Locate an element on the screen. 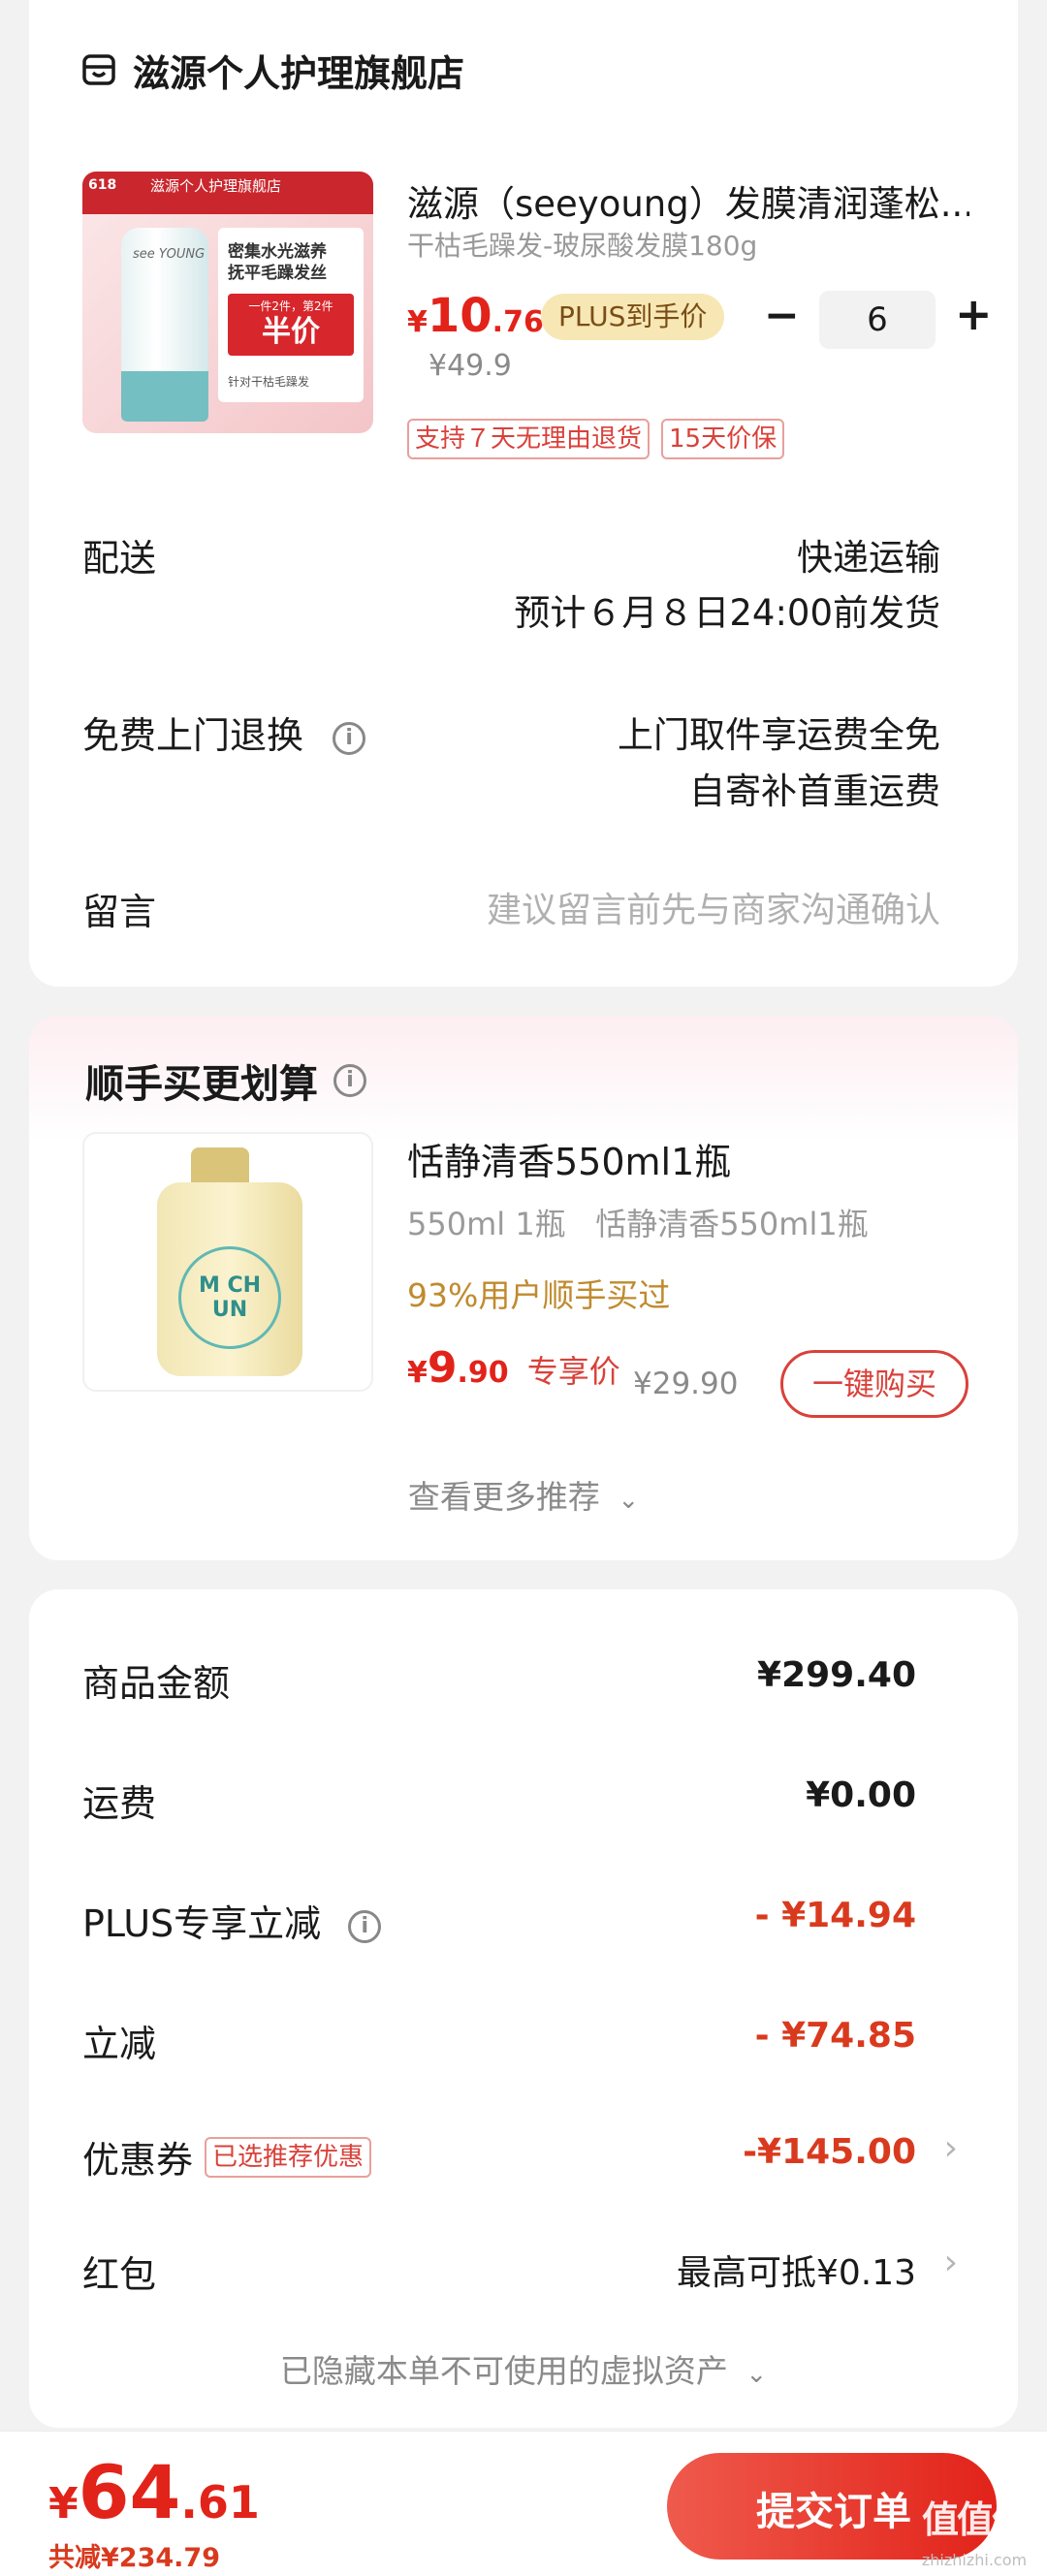 This screenshot has height=2576, width=1047. delivery-label: 配送 is located at coordinates (119, 558).